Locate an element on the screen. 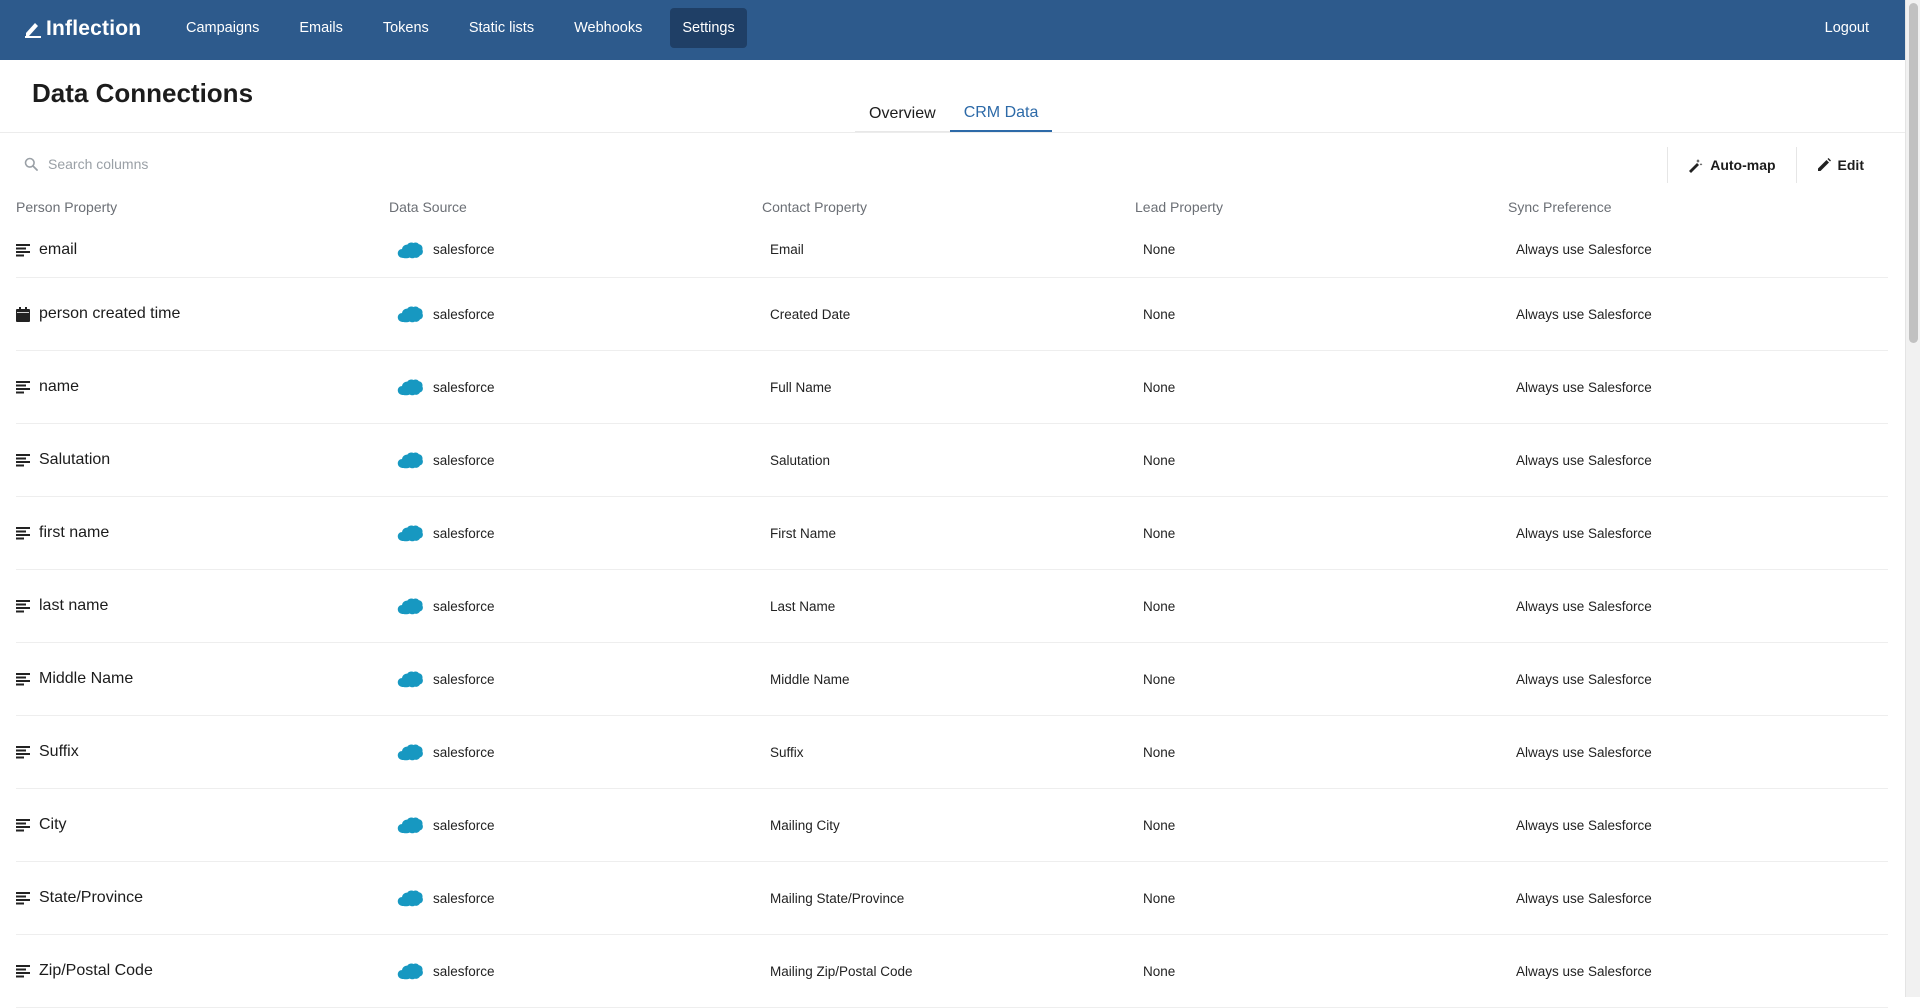 The width and height of the screenshot is (1920, 1008). nav-item-webhooks: Webhooks is located at coordinates (608, 28).